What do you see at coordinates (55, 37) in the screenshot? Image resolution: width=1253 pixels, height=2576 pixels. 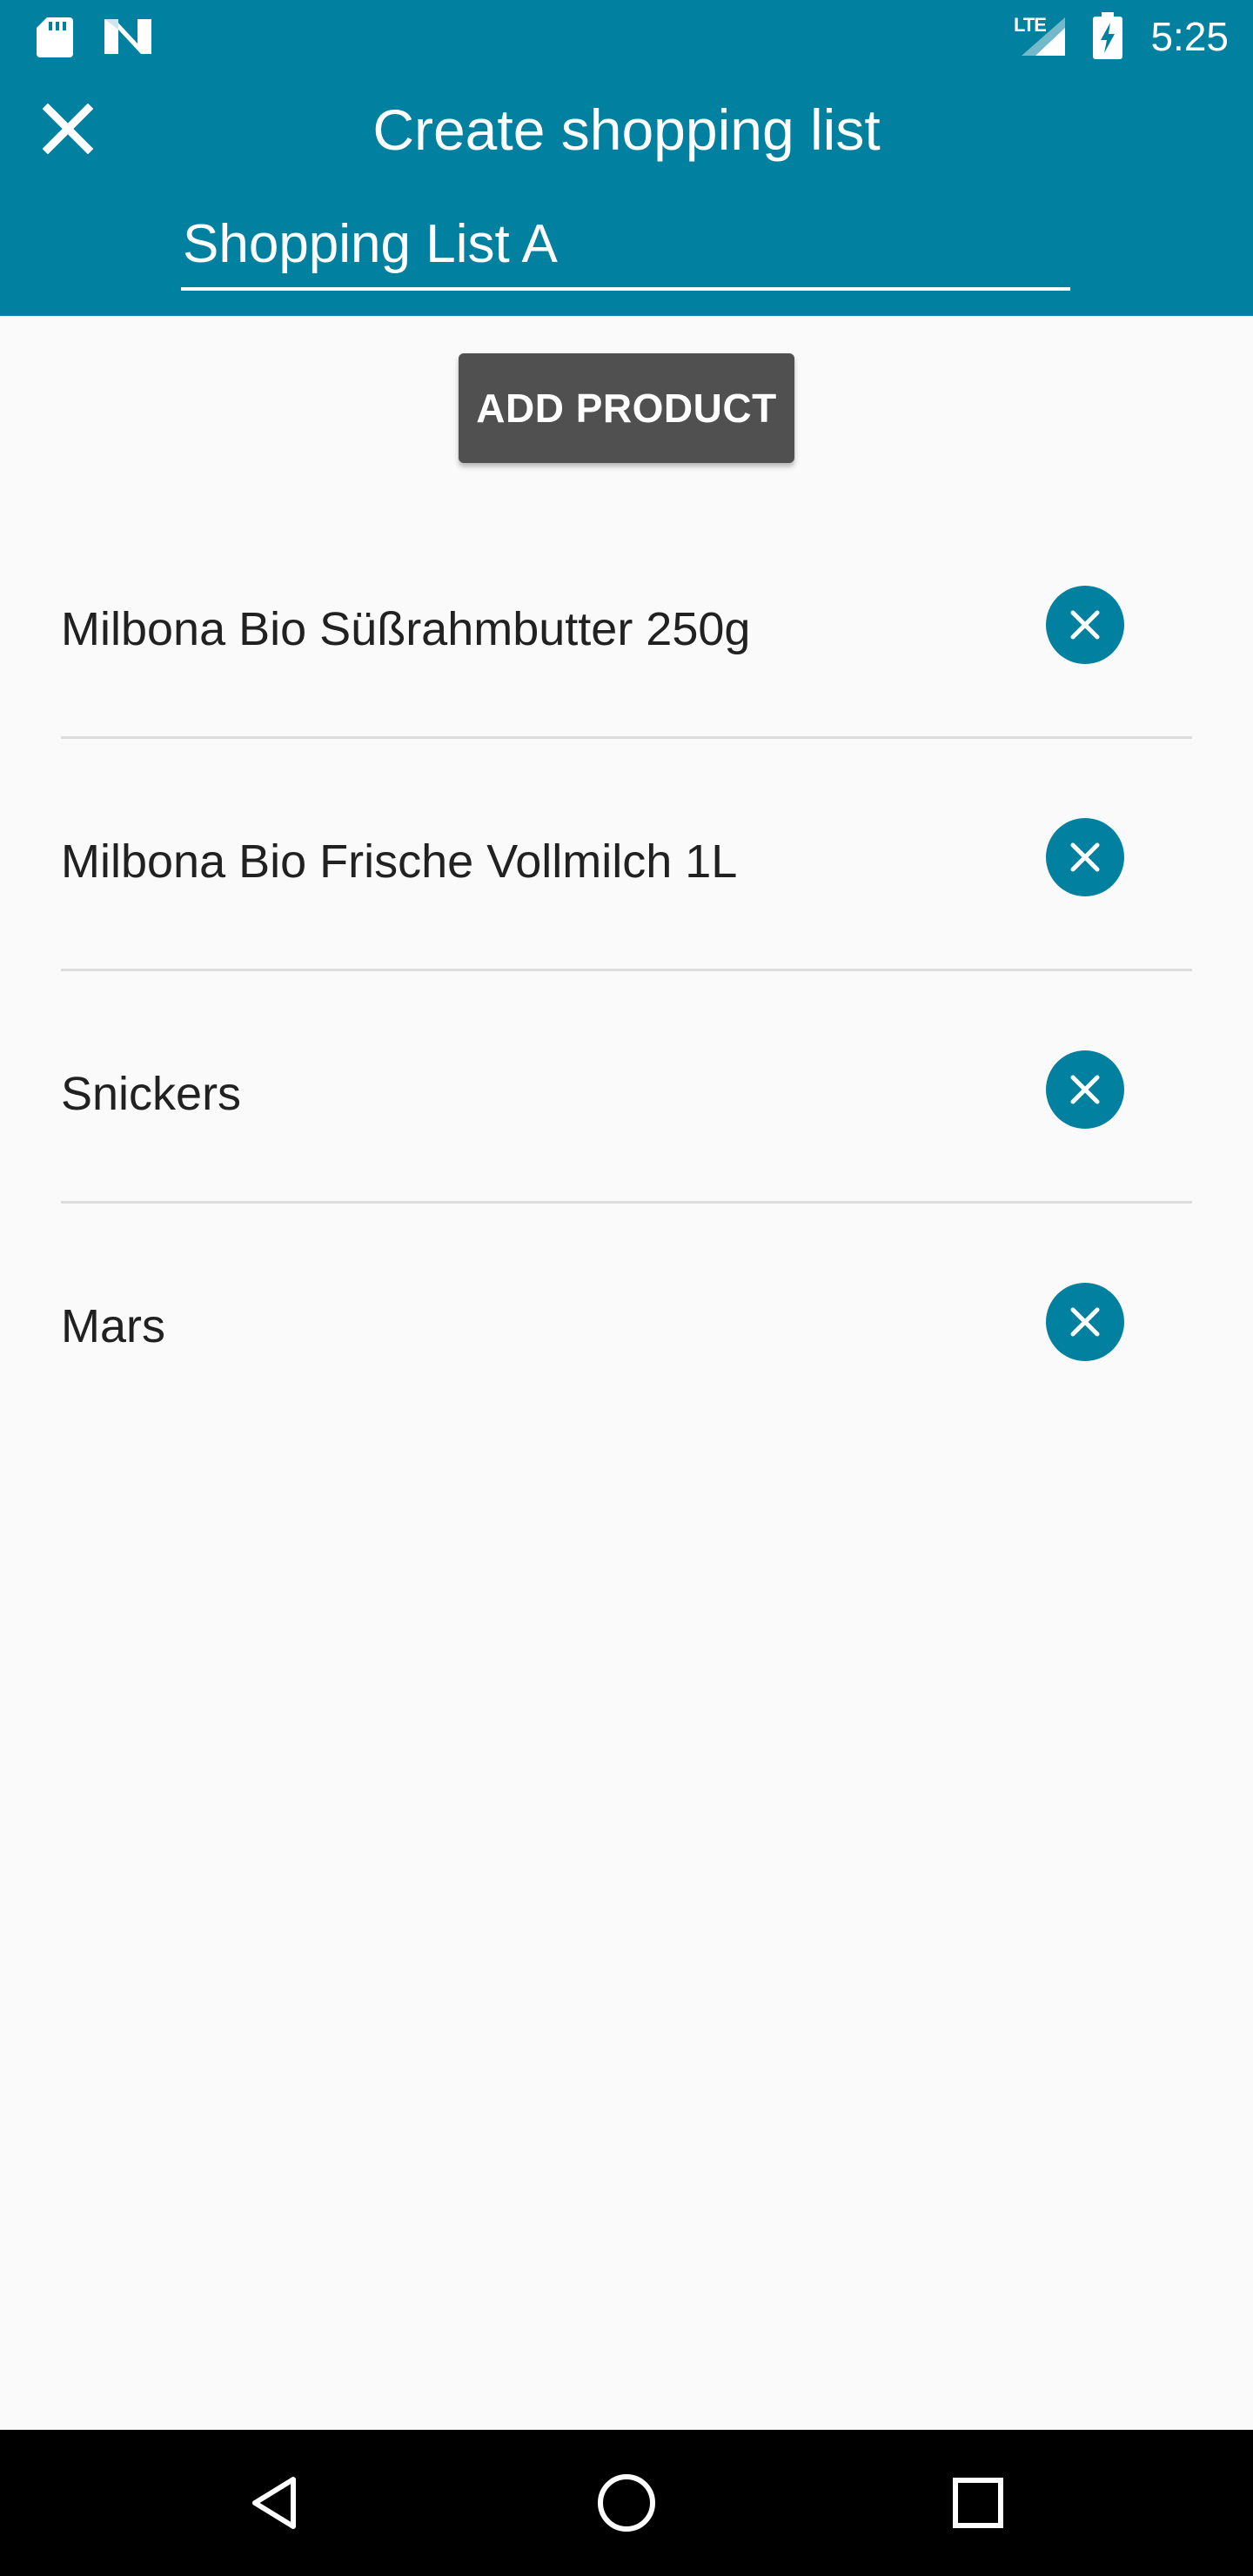 I see `sd-card-icon` at bounding box center [55, 37].